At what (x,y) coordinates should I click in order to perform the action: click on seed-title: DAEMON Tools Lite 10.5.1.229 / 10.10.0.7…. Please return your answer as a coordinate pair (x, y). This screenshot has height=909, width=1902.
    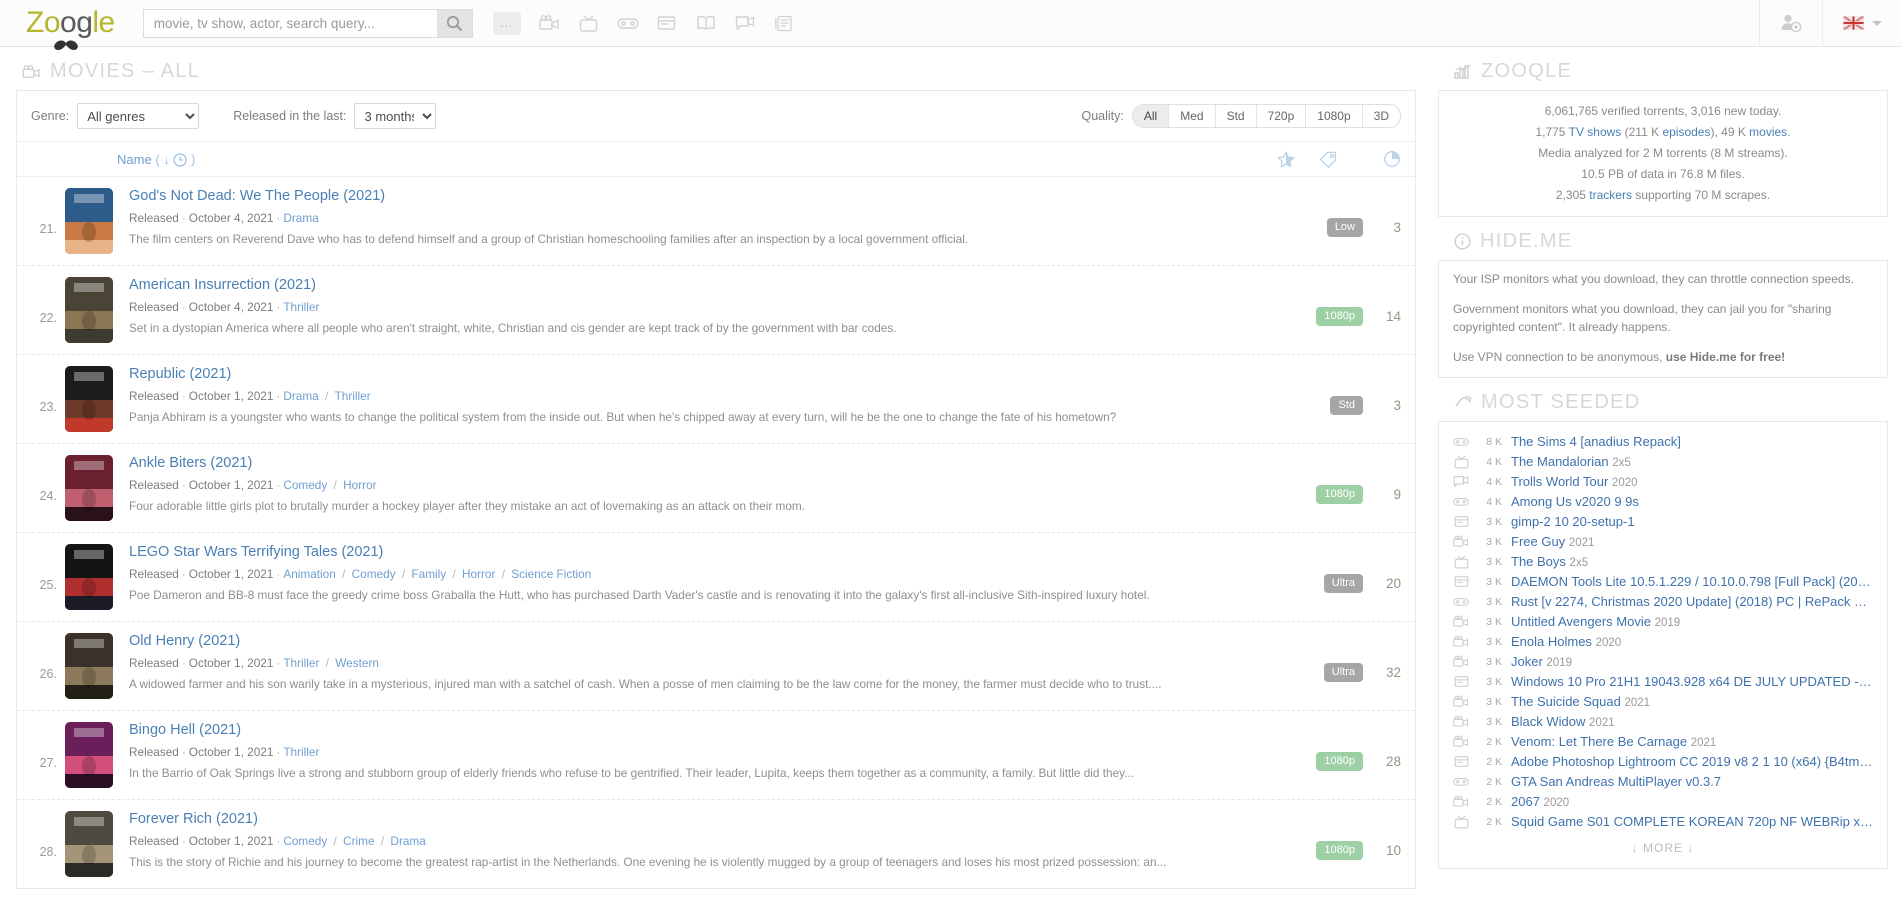
    Looking at the image, I should click on (1692, 581).